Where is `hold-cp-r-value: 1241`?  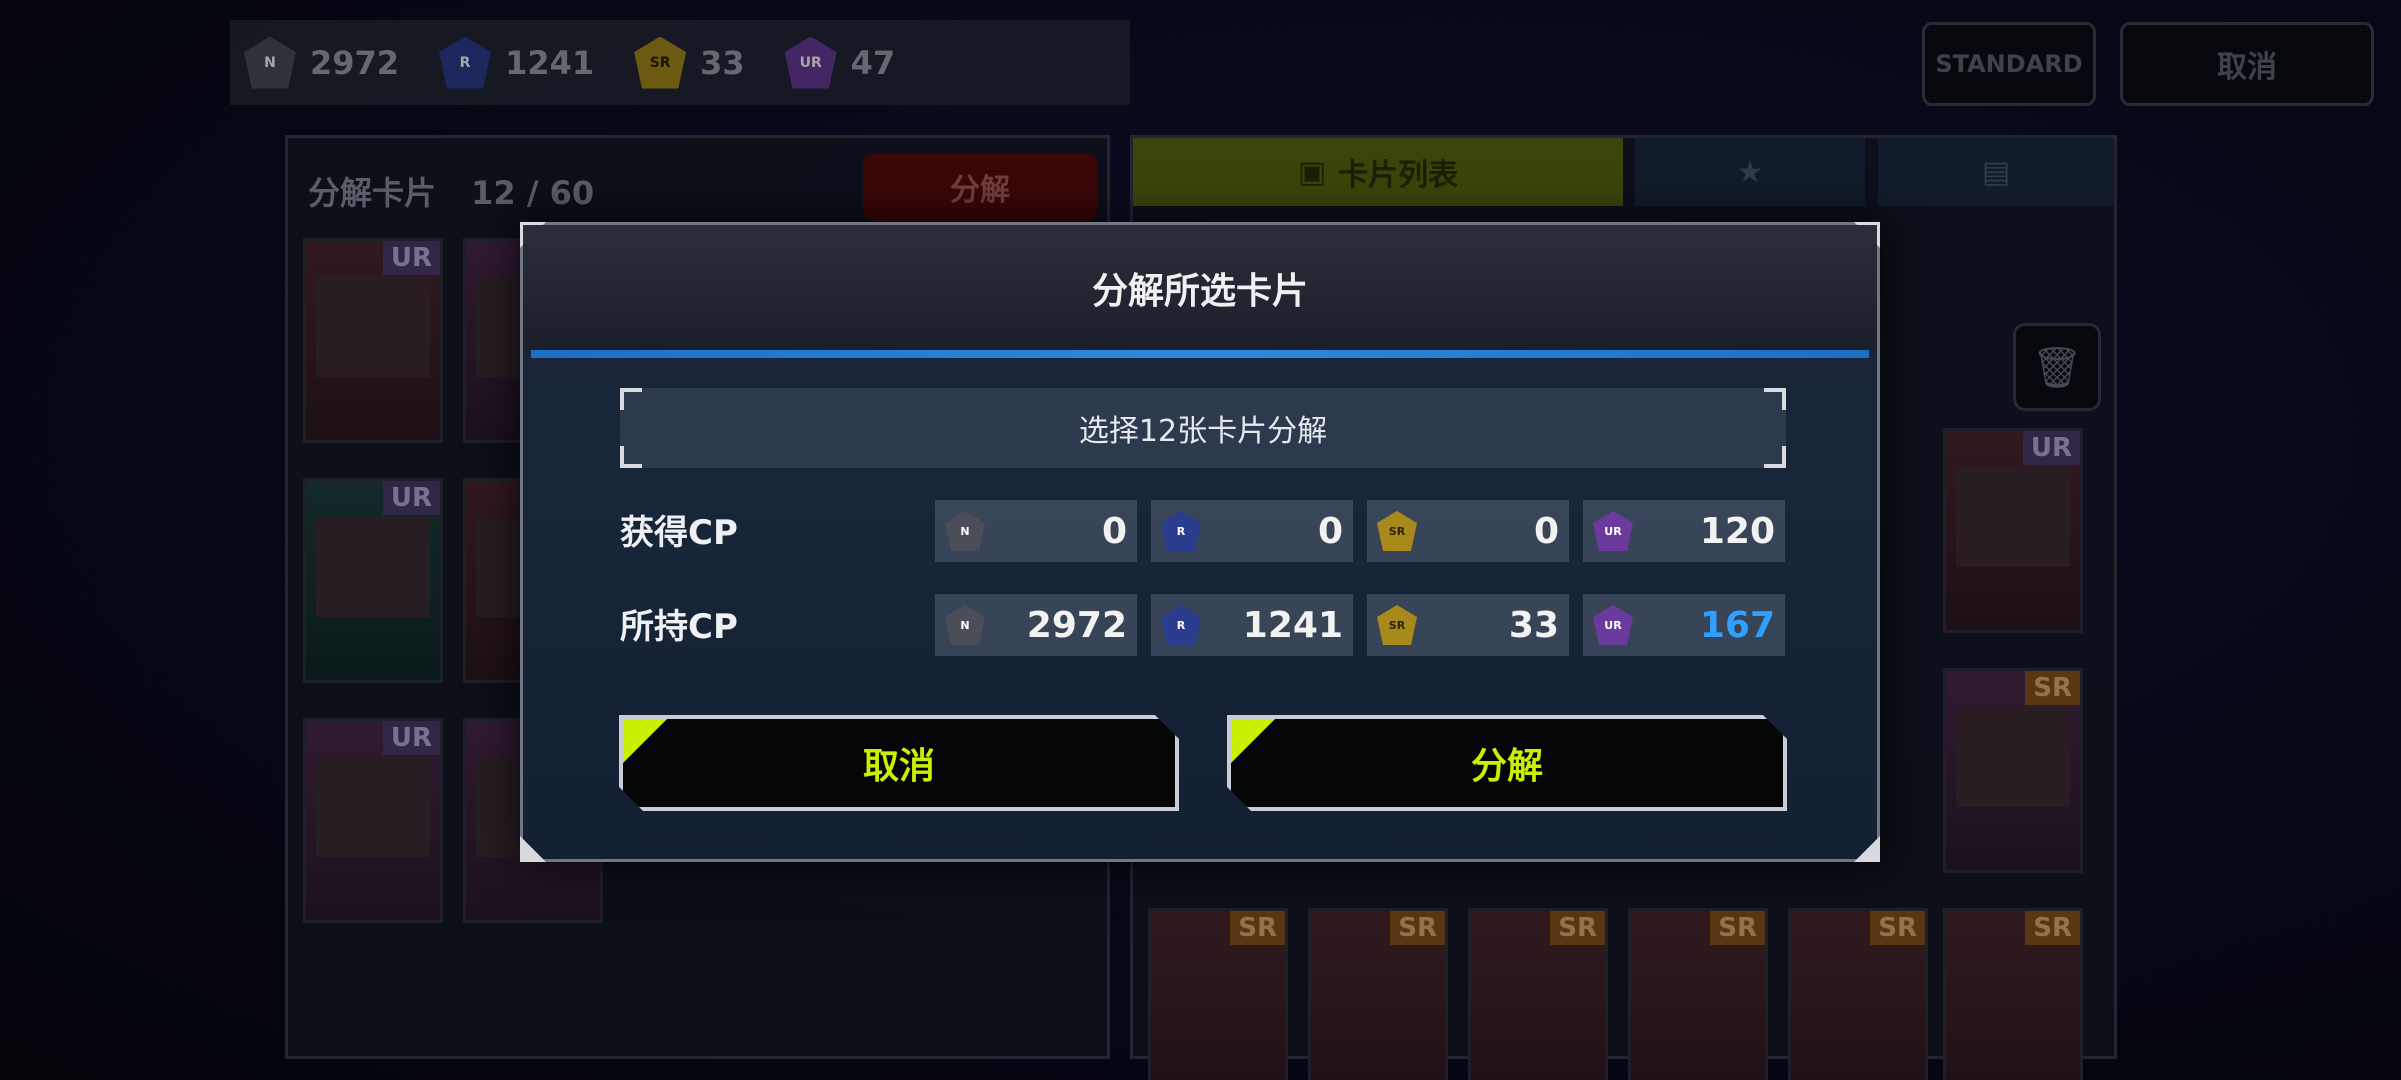
hold-cp-r-value: 1241 is located at coordinates (1292, 625).